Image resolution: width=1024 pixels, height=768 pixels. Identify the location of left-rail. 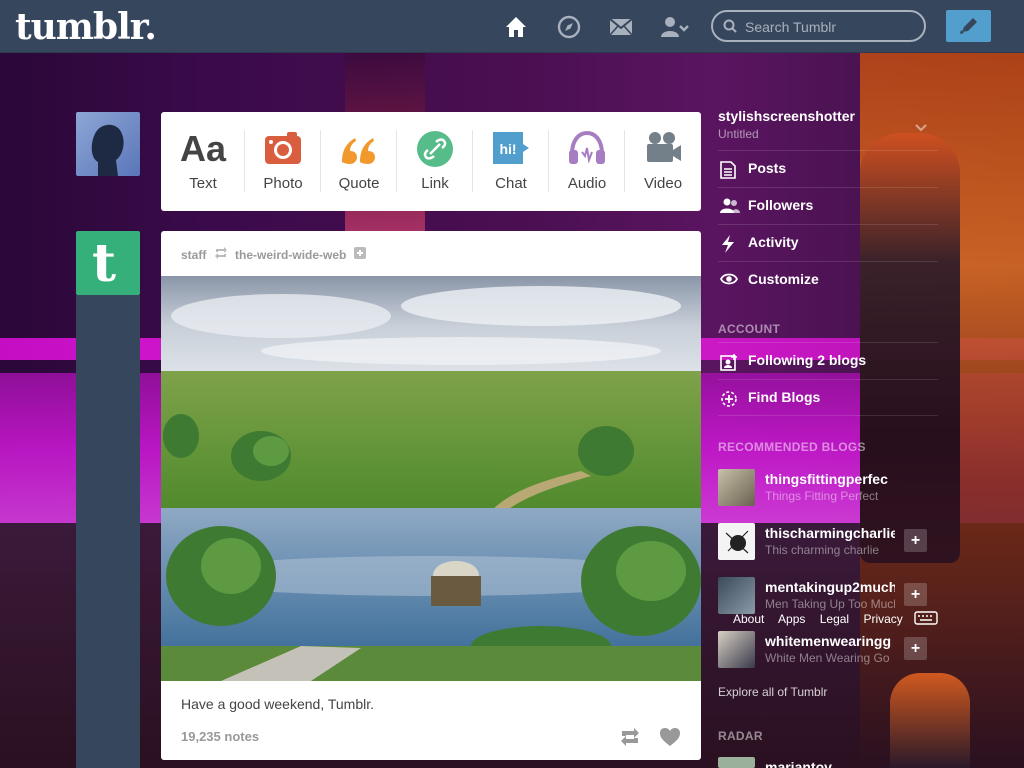
(108, 531).